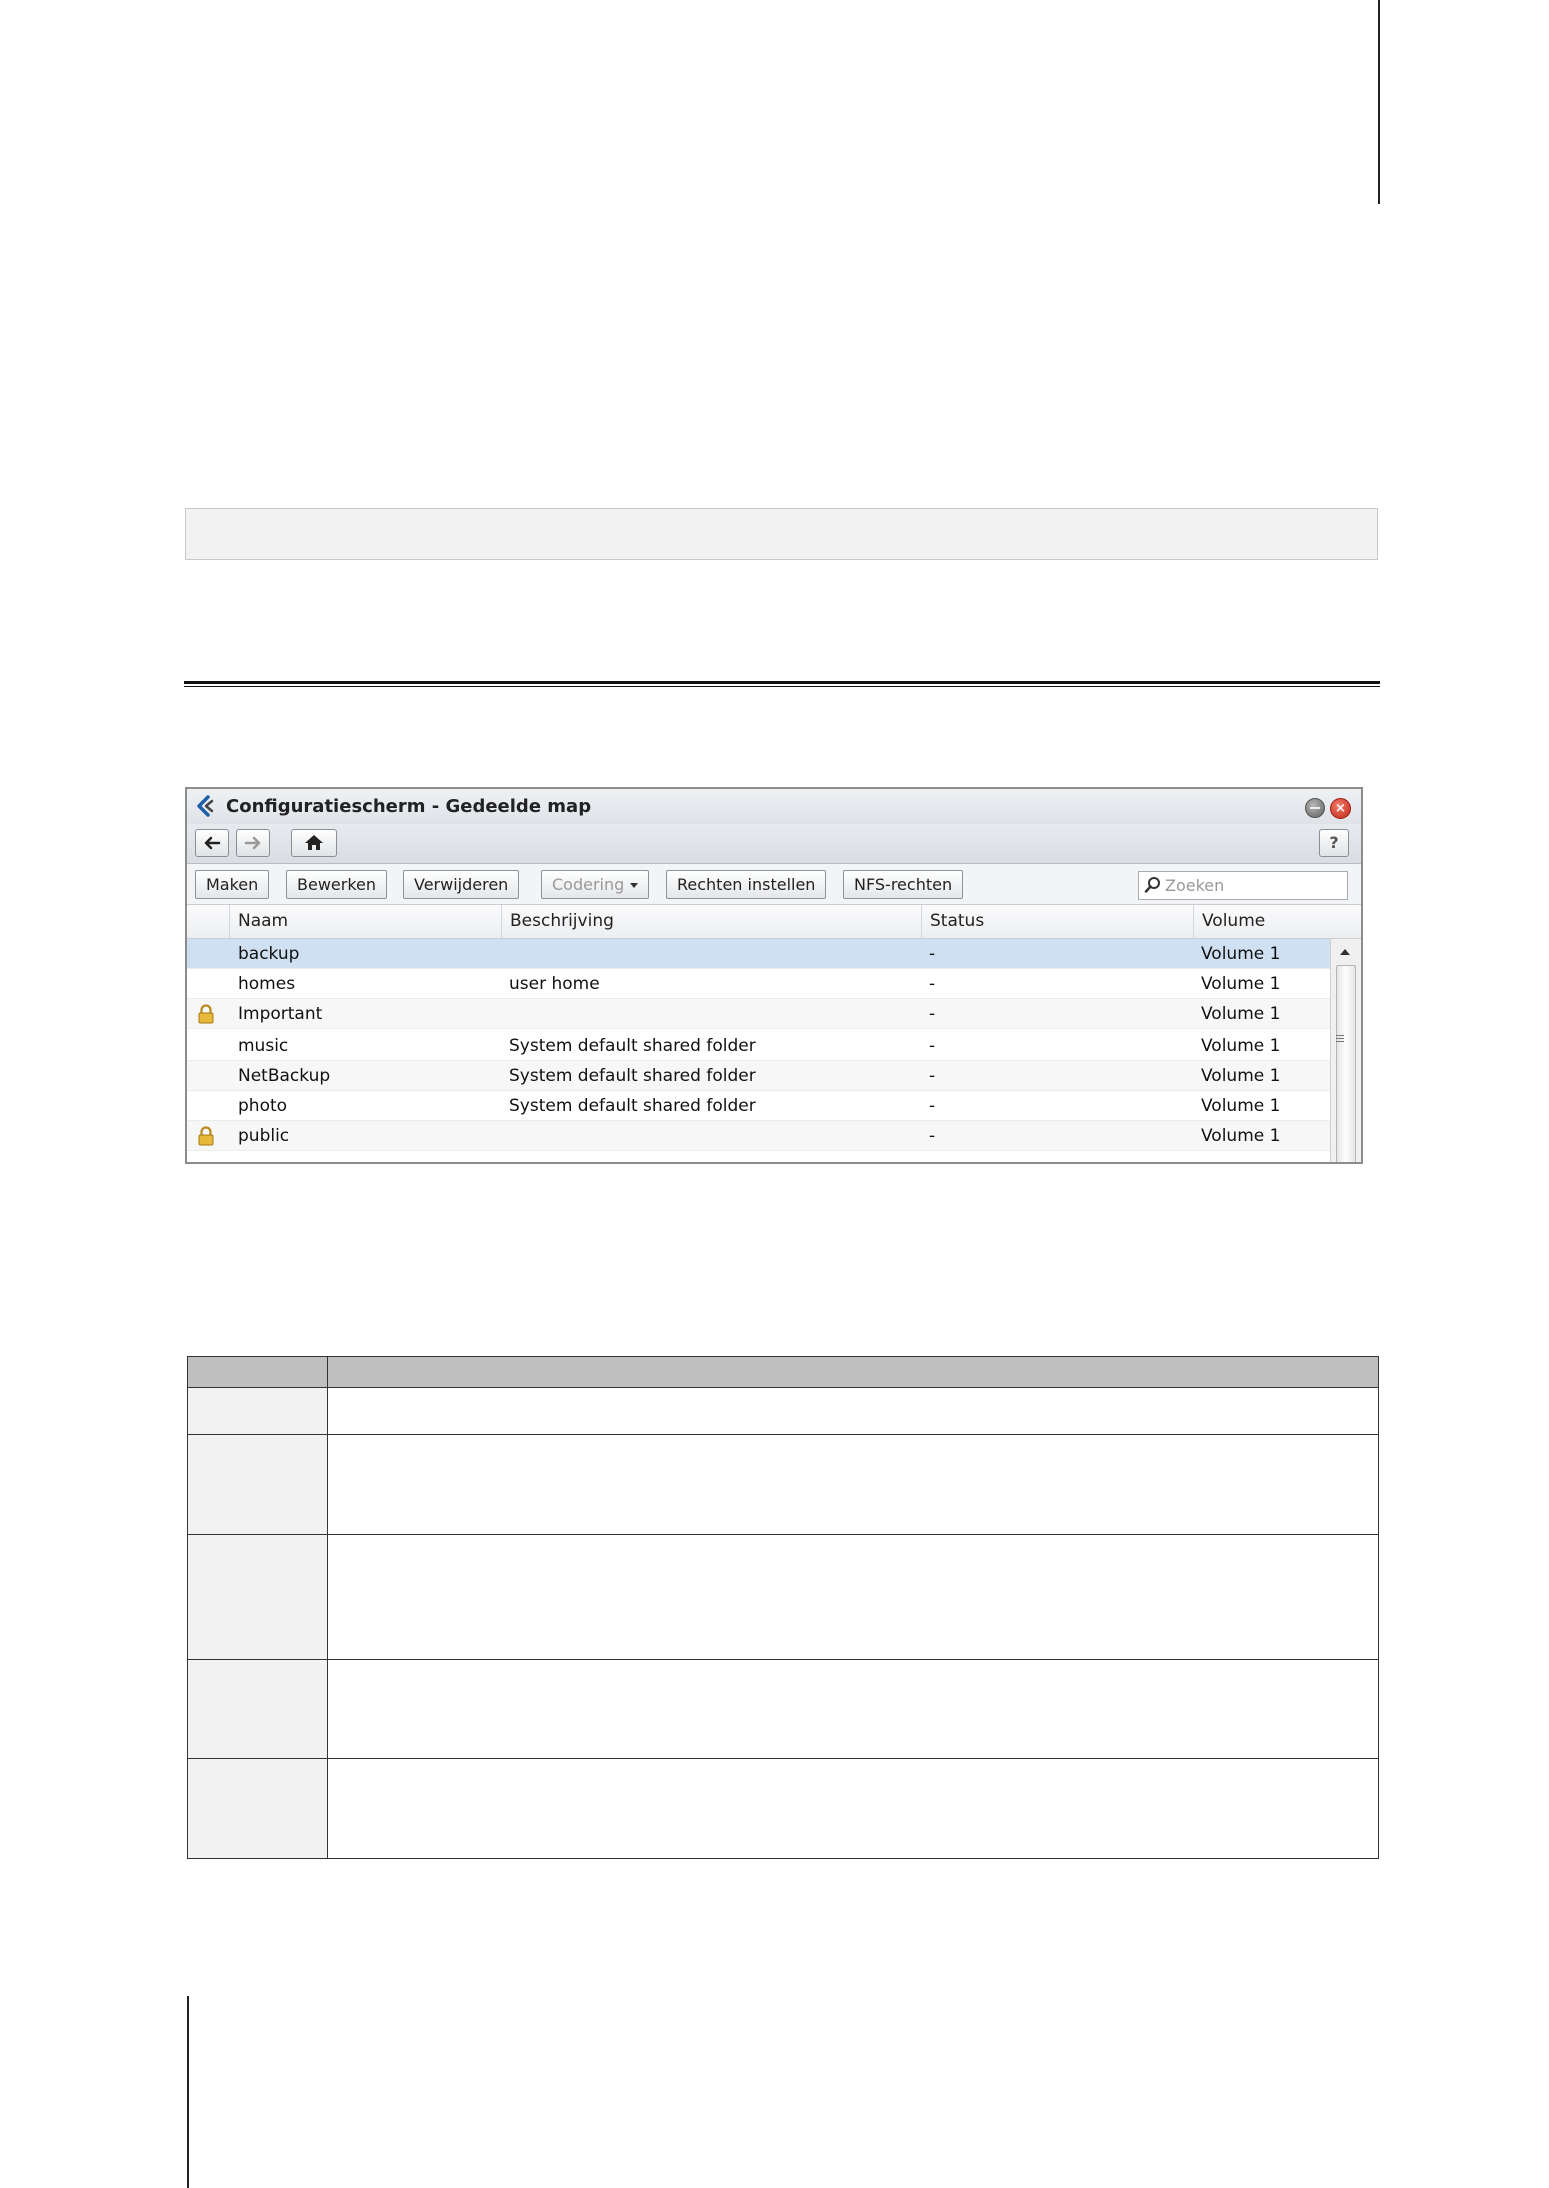  Describe the element at coordinates (711, 921) in the screenshot. I see `column-header-description: Beschrijving` at that location.